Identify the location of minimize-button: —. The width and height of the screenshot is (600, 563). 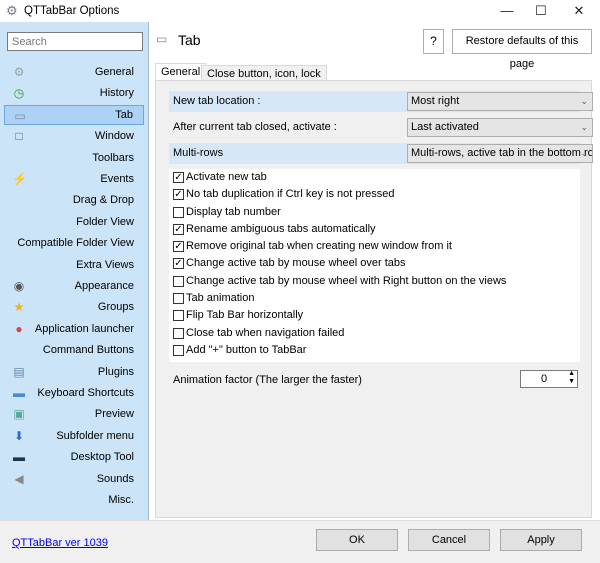
(507, 11).